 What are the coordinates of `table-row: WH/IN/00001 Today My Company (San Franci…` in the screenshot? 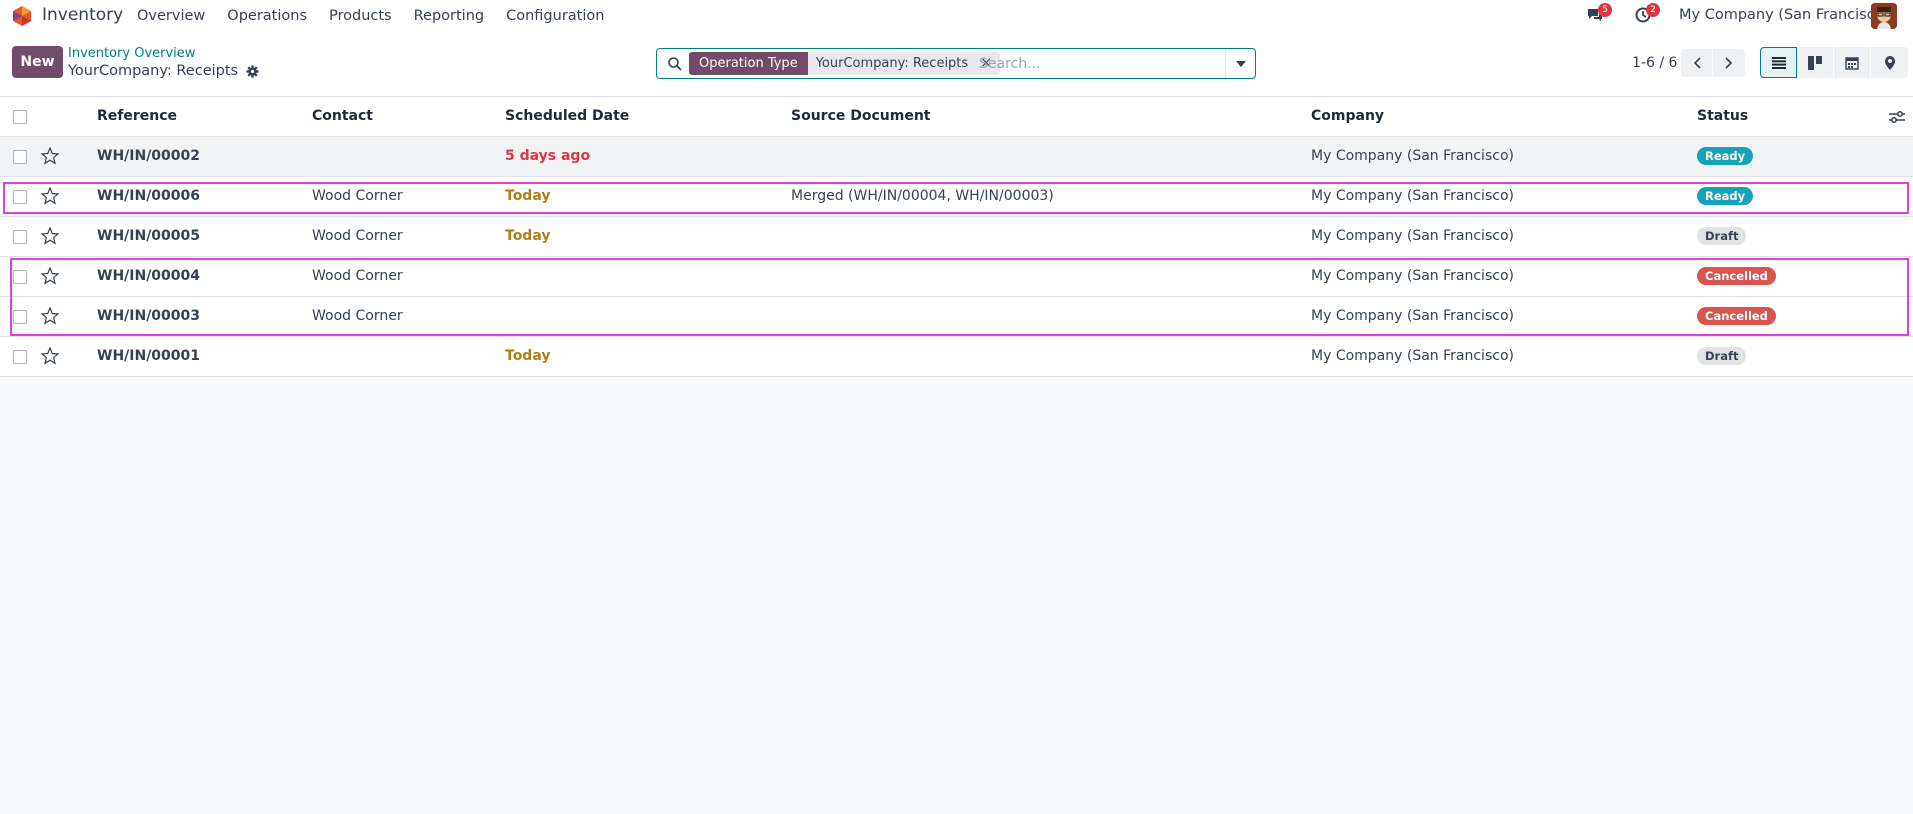 It's located at (956, 357).